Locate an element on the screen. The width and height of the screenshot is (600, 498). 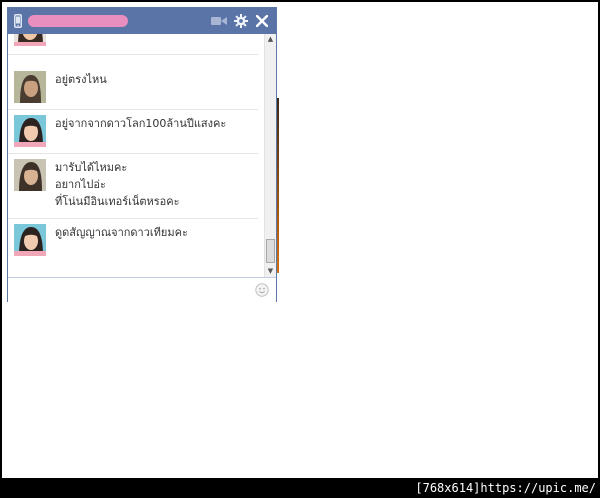
scroll-thumb is located at coordinates (270, 251).